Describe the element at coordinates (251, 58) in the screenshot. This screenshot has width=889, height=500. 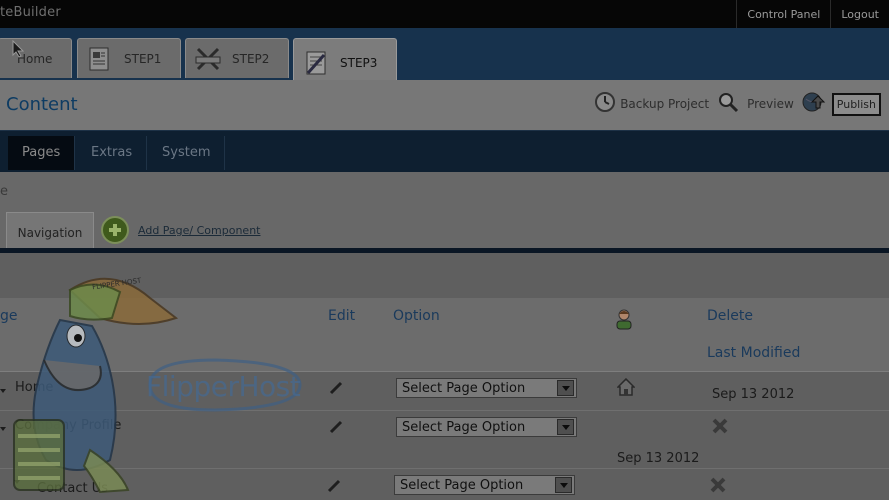
I see `tab-step2-label: STEP2` at that location.